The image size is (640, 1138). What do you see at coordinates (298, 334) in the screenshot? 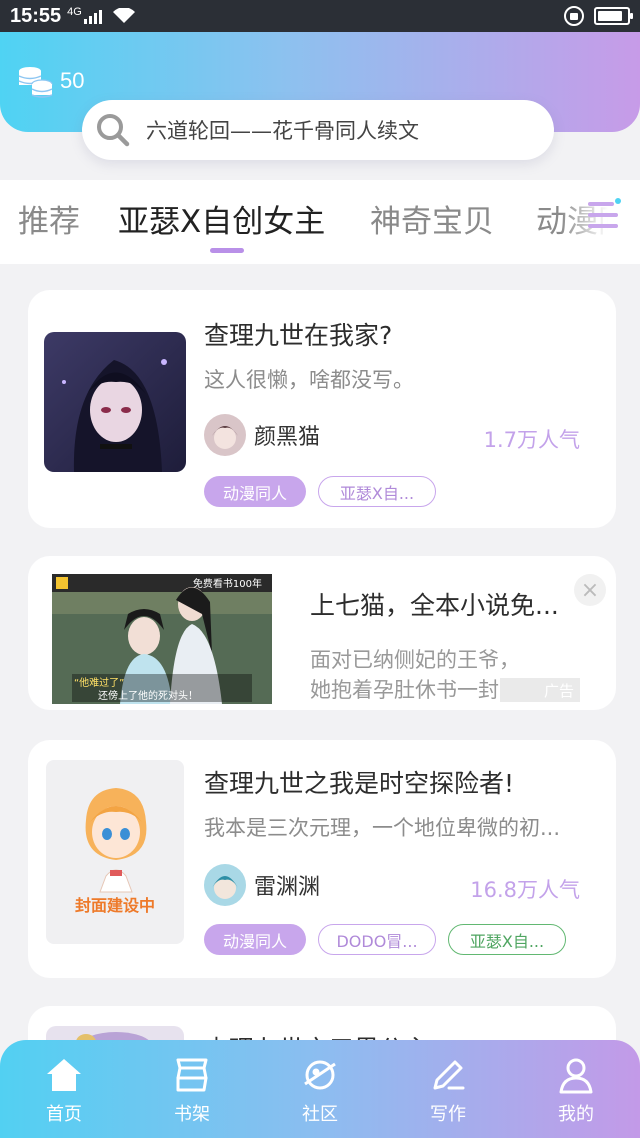
I see `story-title: 查理九世在我家?` at bounding box center [298, 334].